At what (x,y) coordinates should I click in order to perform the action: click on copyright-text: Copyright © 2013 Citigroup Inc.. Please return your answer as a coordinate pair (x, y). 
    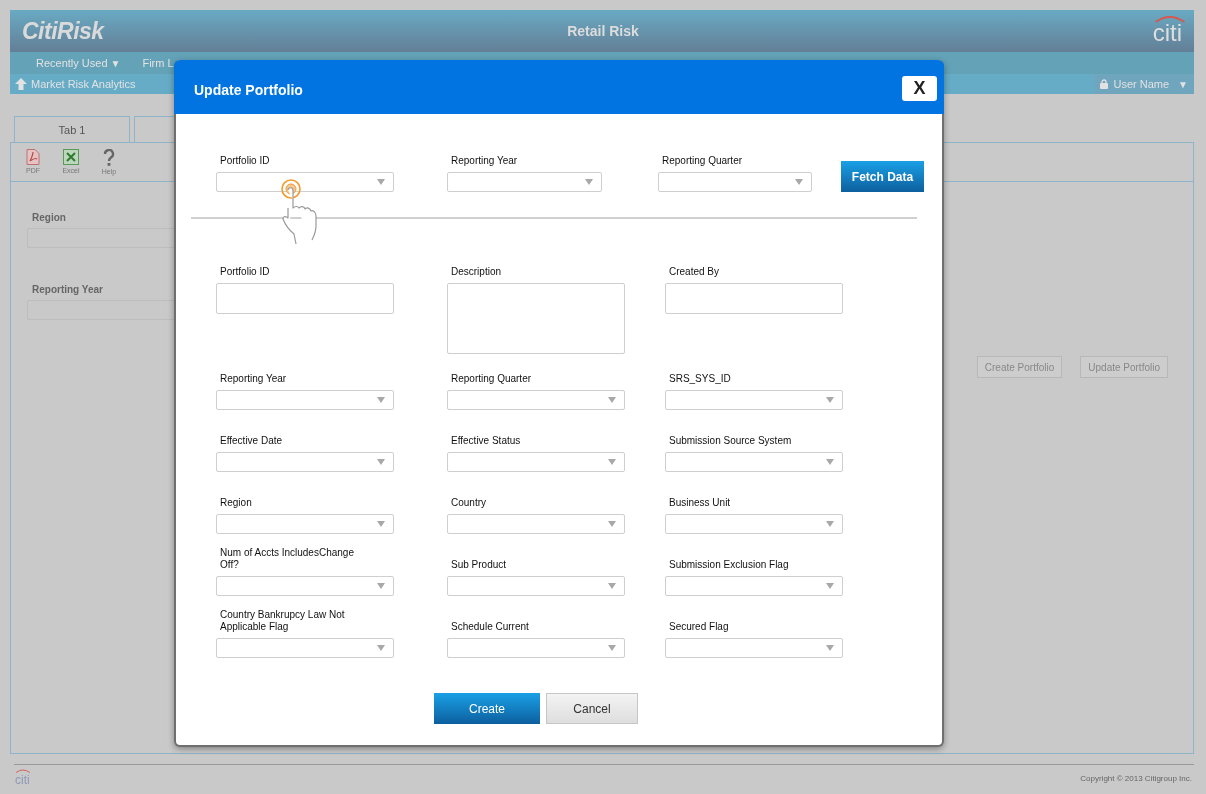
    Looking at the image, I should click on (1136, 778).